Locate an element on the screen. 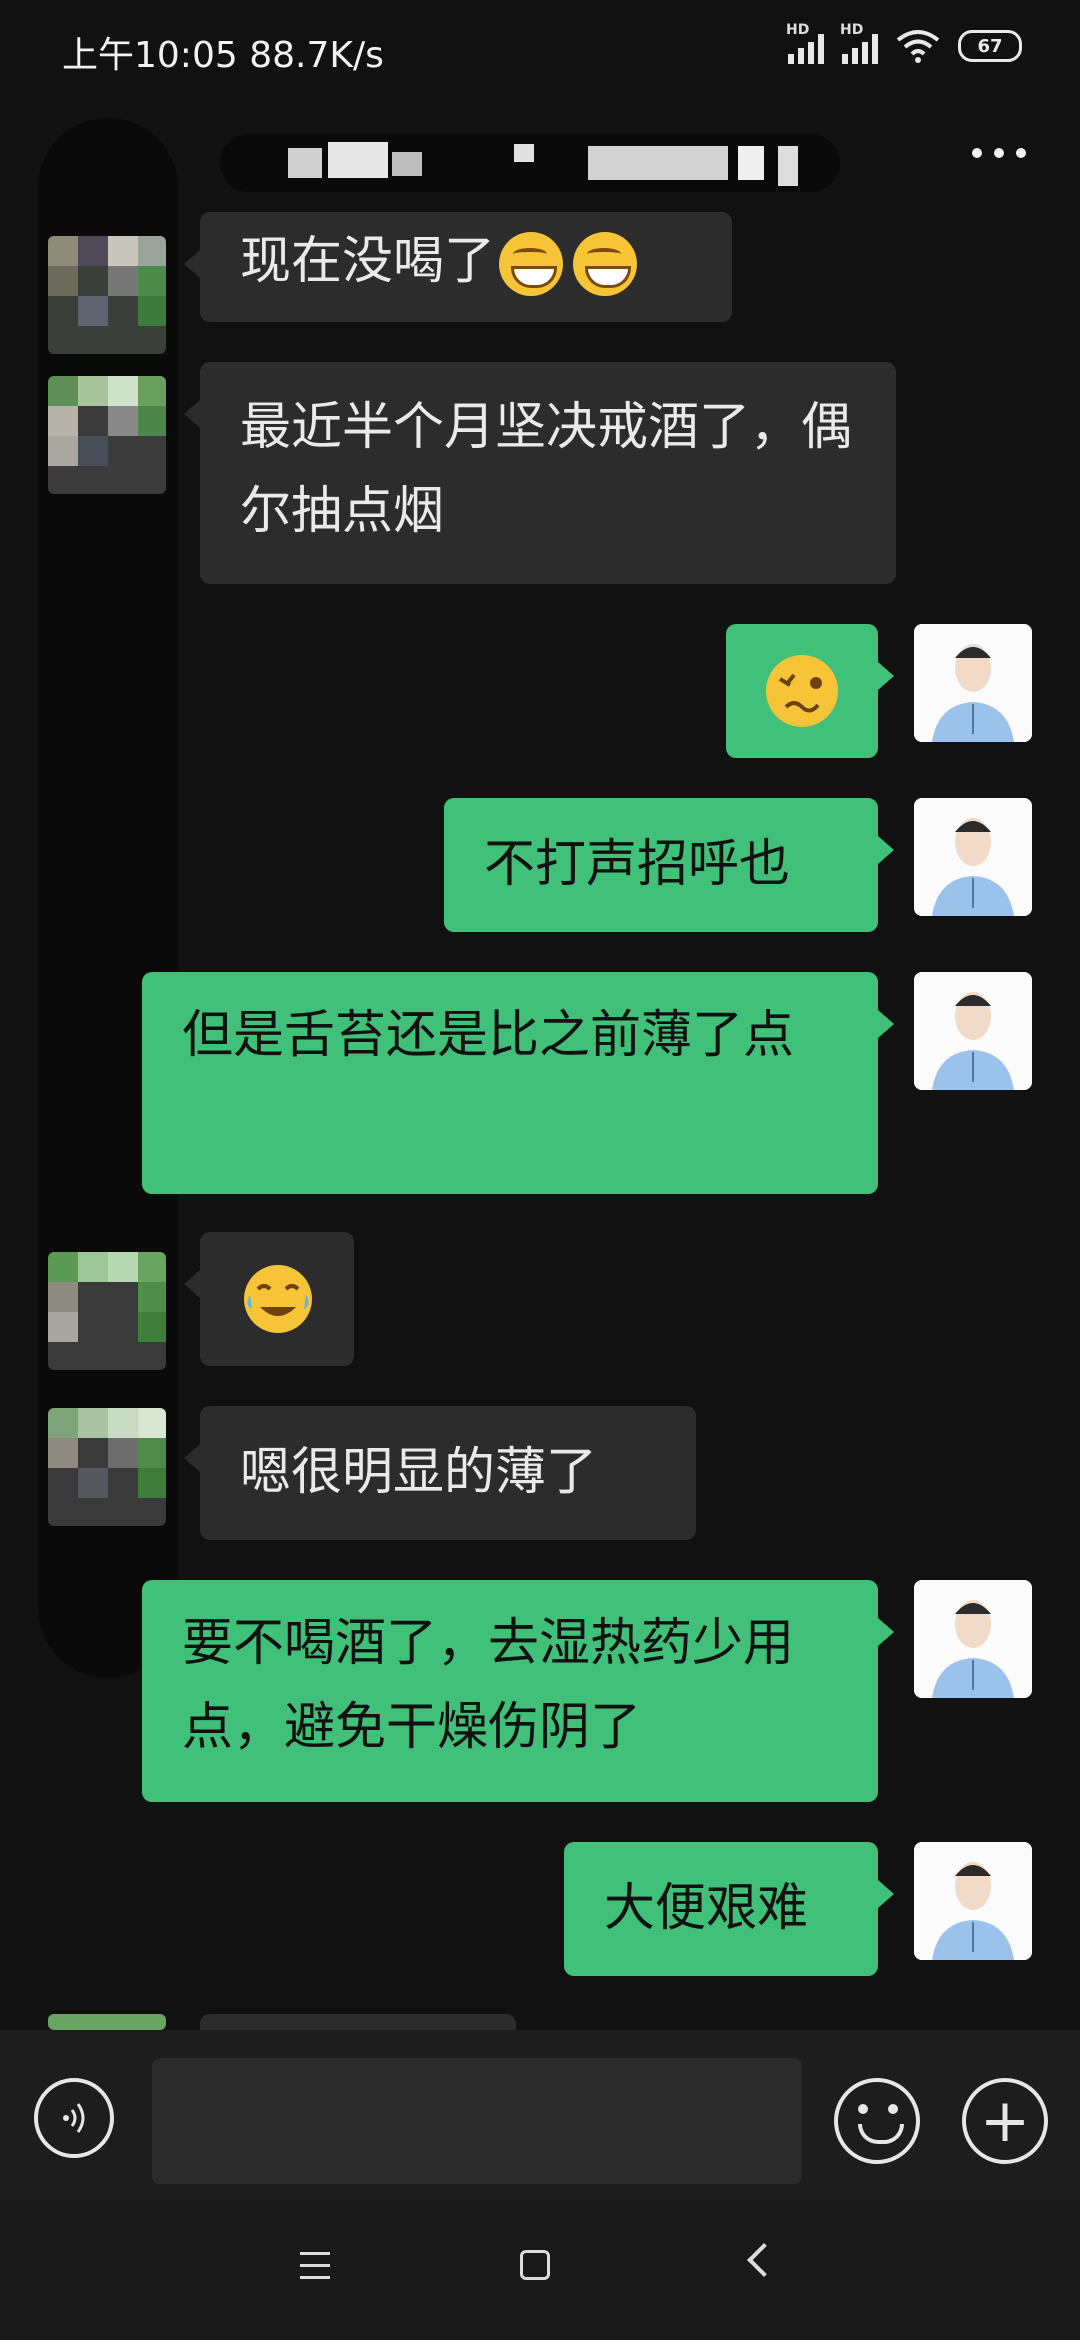 The height and width of the screenshot is (2340, 1080). home-icon is located at coordinates (535, 2265).